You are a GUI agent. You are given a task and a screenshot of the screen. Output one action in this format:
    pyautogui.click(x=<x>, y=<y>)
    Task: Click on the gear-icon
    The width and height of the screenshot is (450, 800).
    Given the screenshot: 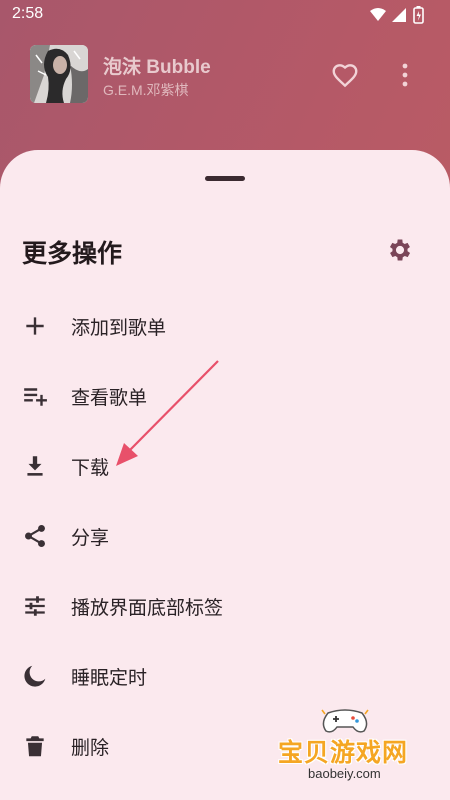 What is the action you would take?
    pyautogui.click(x=400, y=250)
    